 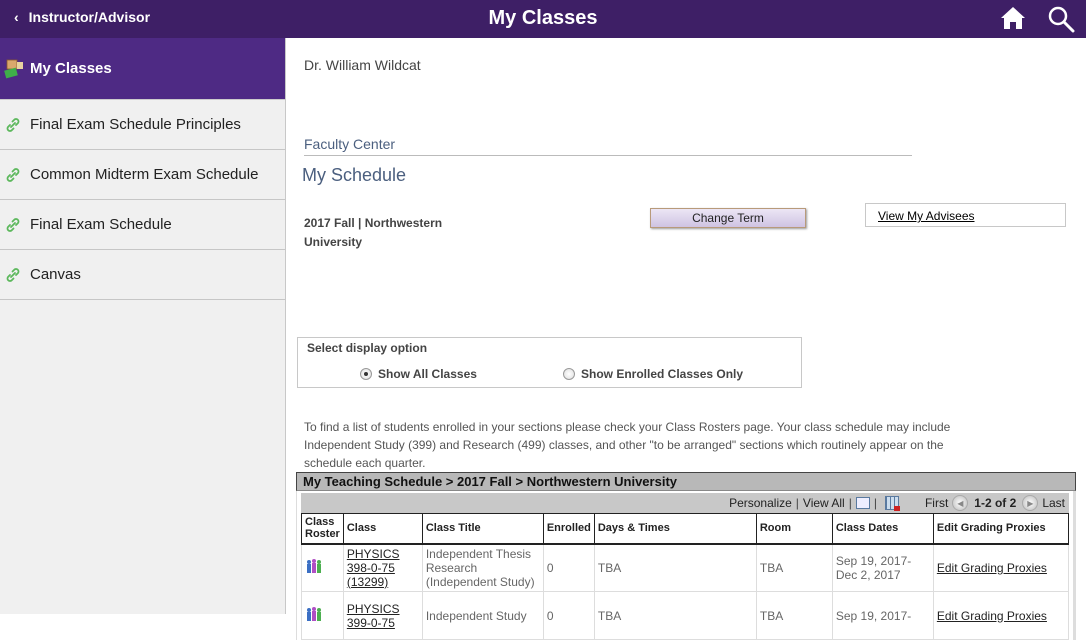 What do you see at coordinates (728, 218) in the screenshot?
I see `change-term-button: Change Term` at bounding box center [728, 218].